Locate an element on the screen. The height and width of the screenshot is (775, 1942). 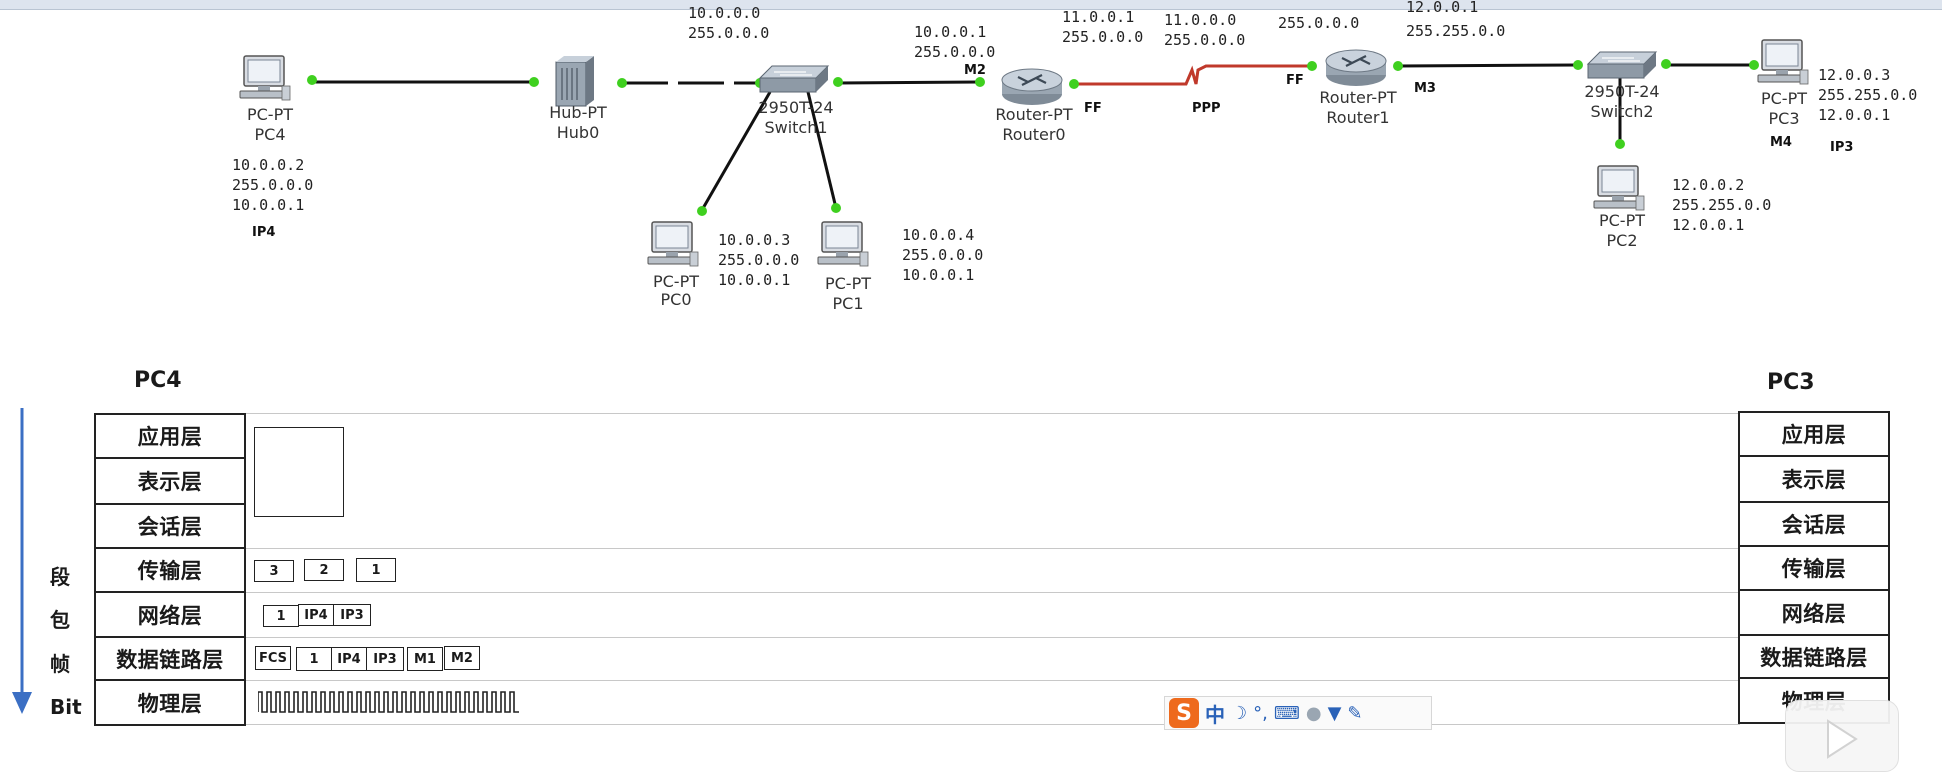
router0-lan-ip: 10.0.0.1 is located at coordinates (950, 32).